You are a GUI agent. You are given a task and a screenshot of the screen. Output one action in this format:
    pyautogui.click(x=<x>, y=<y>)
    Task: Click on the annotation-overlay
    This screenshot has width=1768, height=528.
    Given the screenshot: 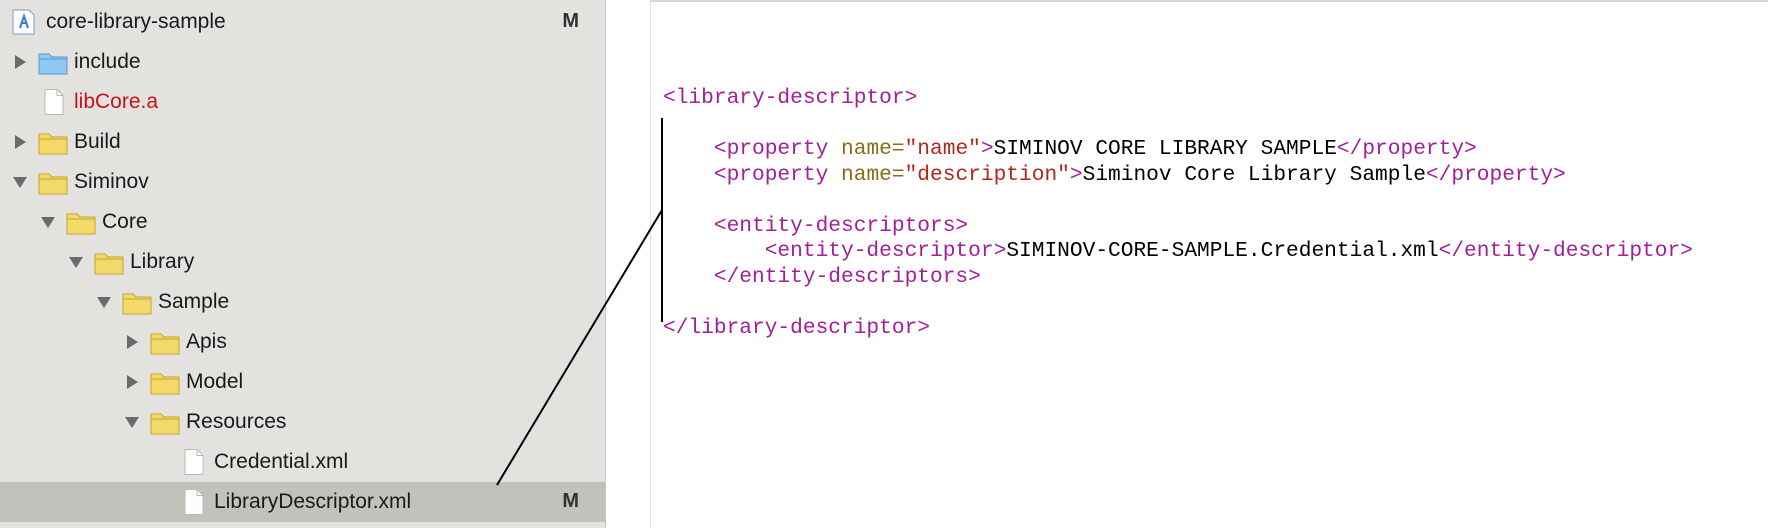 What is the action you would take?
    pyautogui.click(x=579, y=302)
    